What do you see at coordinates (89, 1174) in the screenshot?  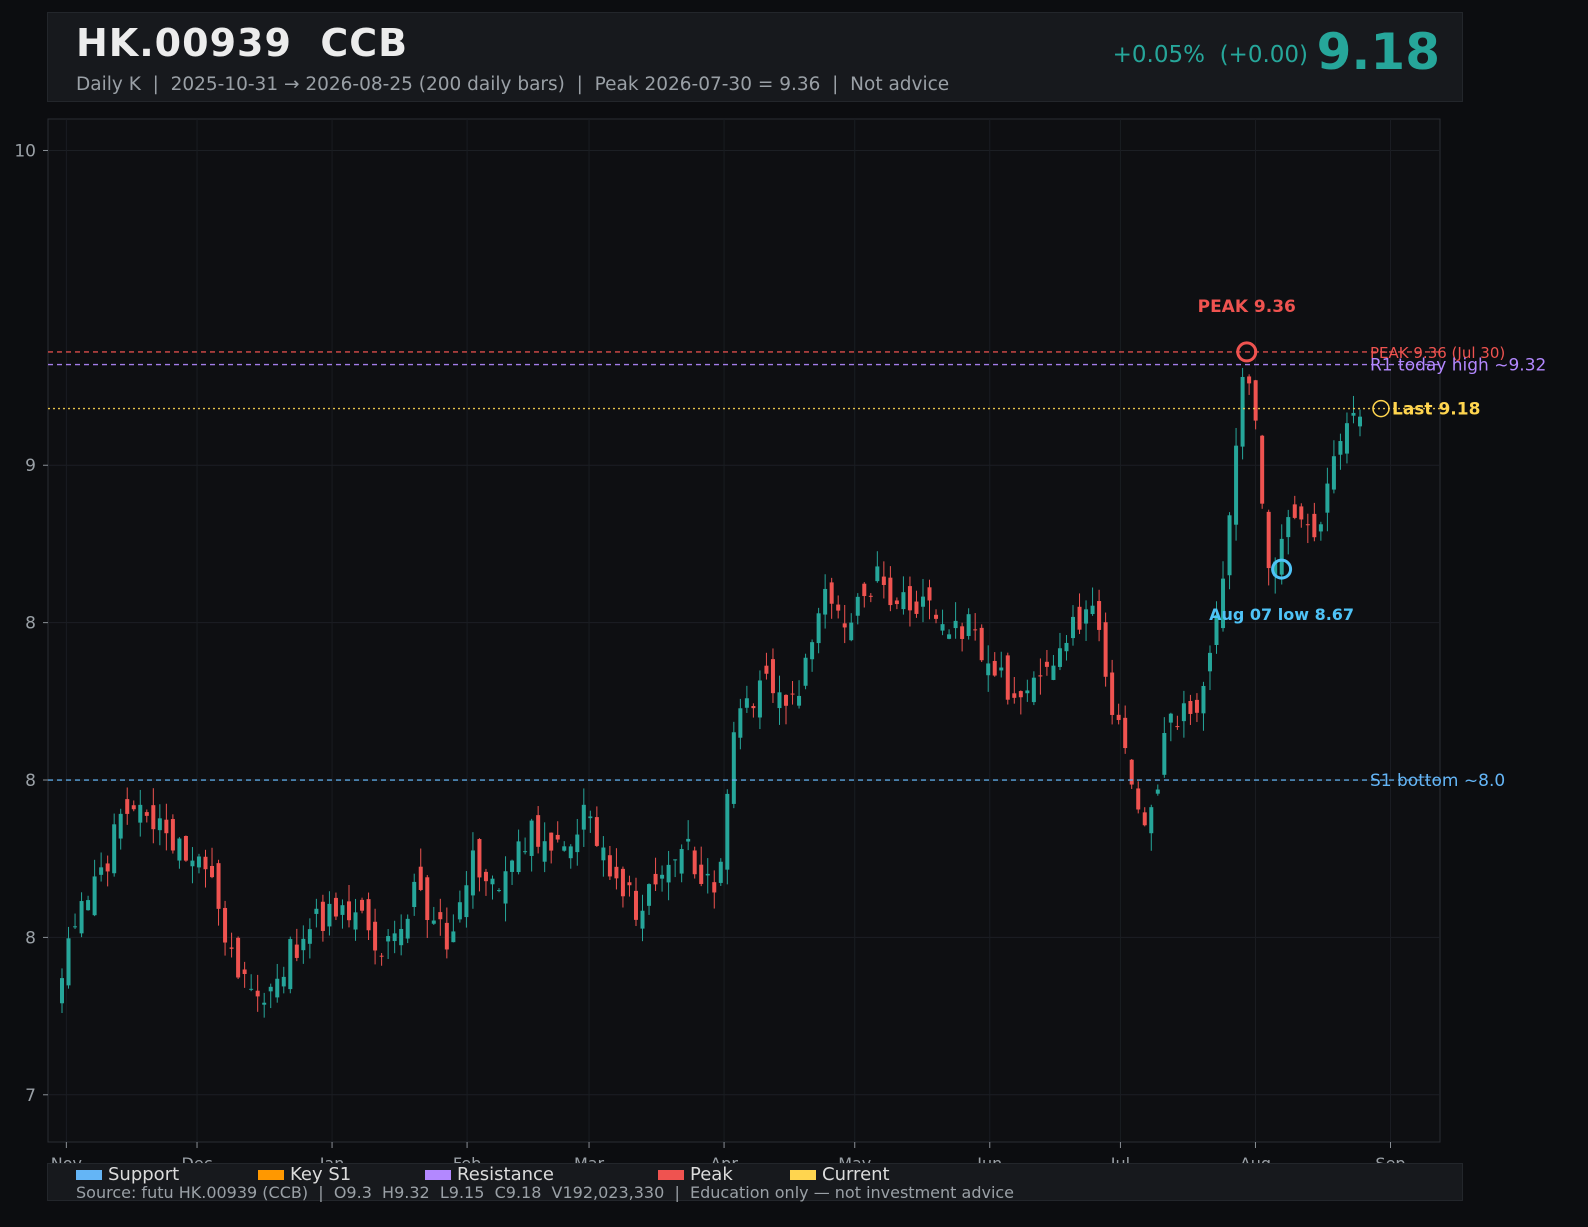 I see `legend-swatch-support` at bounding box center [89, 1174].